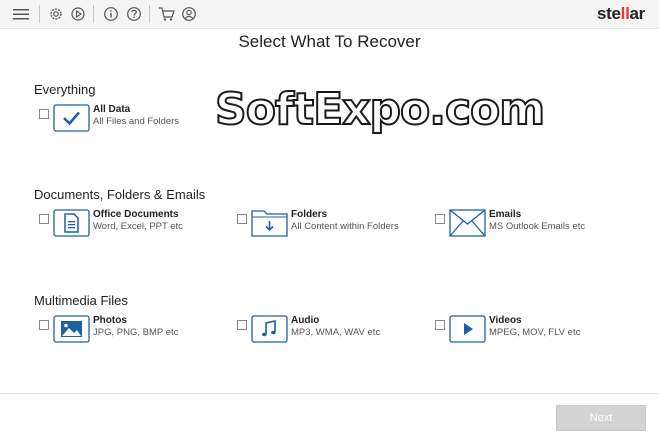 The image size is (659, 439). Describe the element at coordinates (167, 14) in the screenshot. I see `cart-icon` at that location.